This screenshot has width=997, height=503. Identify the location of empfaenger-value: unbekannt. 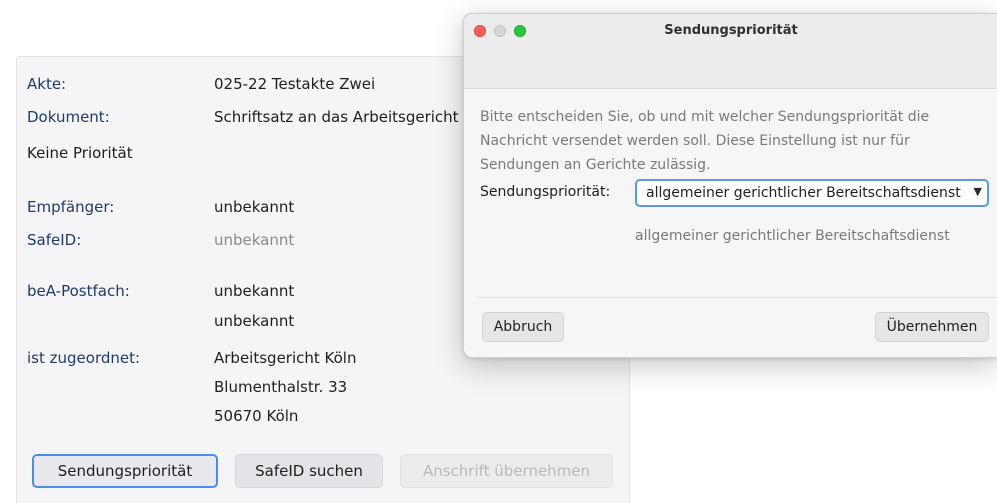
(254, 207).